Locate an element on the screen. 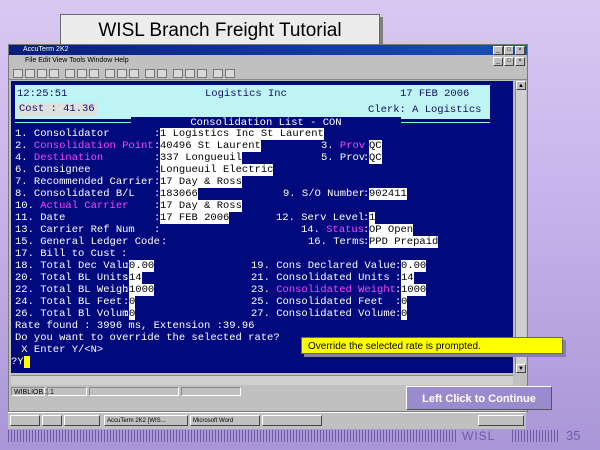 This screenshot has width=600, height=450. field-prov-3: QC is located at coordinates (375, 146).